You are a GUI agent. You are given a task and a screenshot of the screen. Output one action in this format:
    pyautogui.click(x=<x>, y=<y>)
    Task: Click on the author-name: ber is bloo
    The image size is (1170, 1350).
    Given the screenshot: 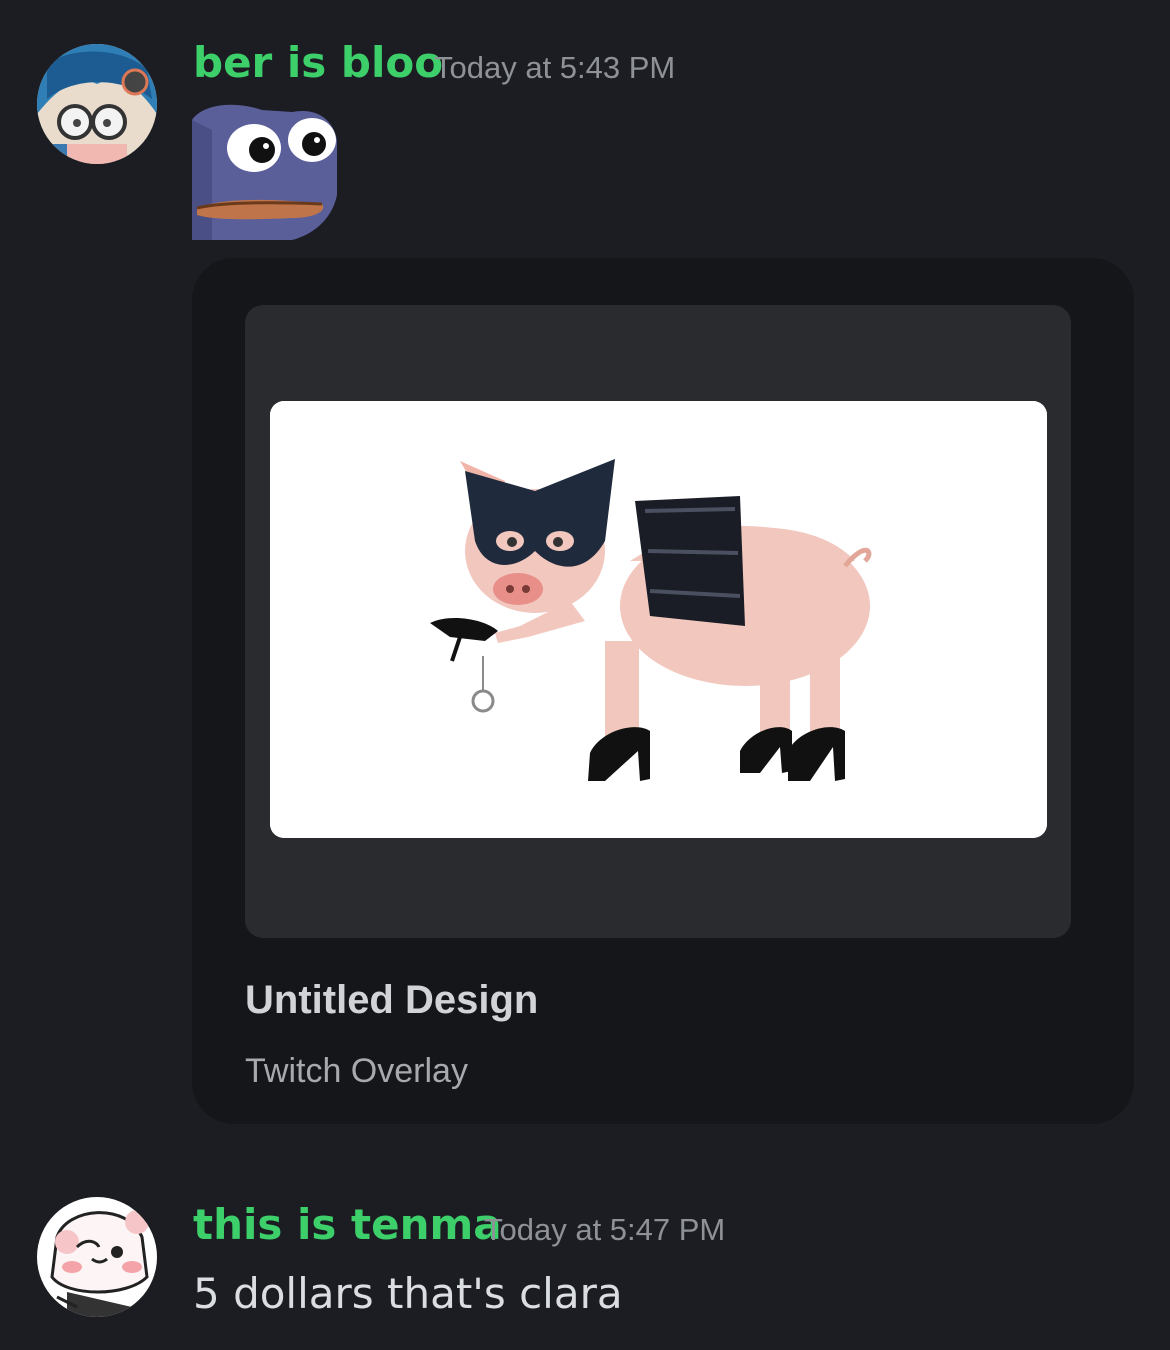 What is the action you would take?
    pyautogui.click(x=318, y=62)
    